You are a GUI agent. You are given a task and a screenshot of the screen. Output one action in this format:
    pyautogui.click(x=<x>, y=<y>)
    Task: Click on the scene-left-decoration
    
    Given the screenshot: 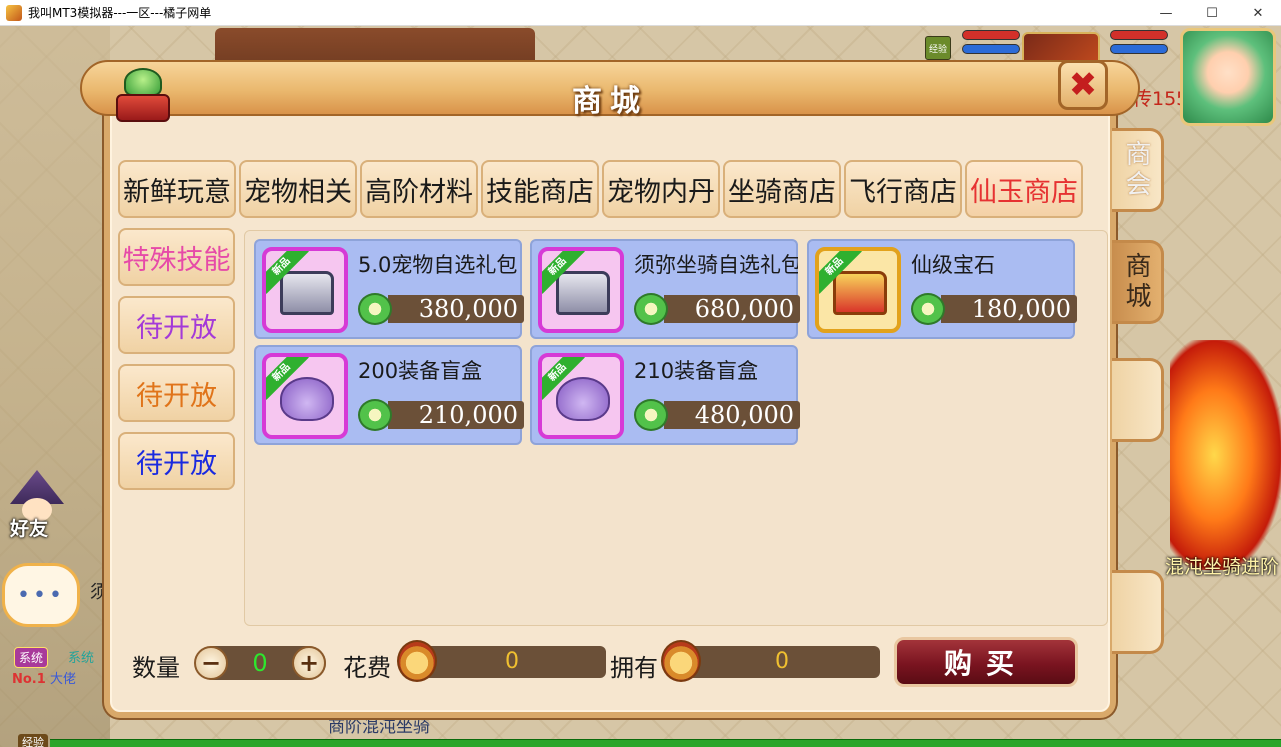 What is the action you would take?
    pyautogui.click(x=55, y=386)
    